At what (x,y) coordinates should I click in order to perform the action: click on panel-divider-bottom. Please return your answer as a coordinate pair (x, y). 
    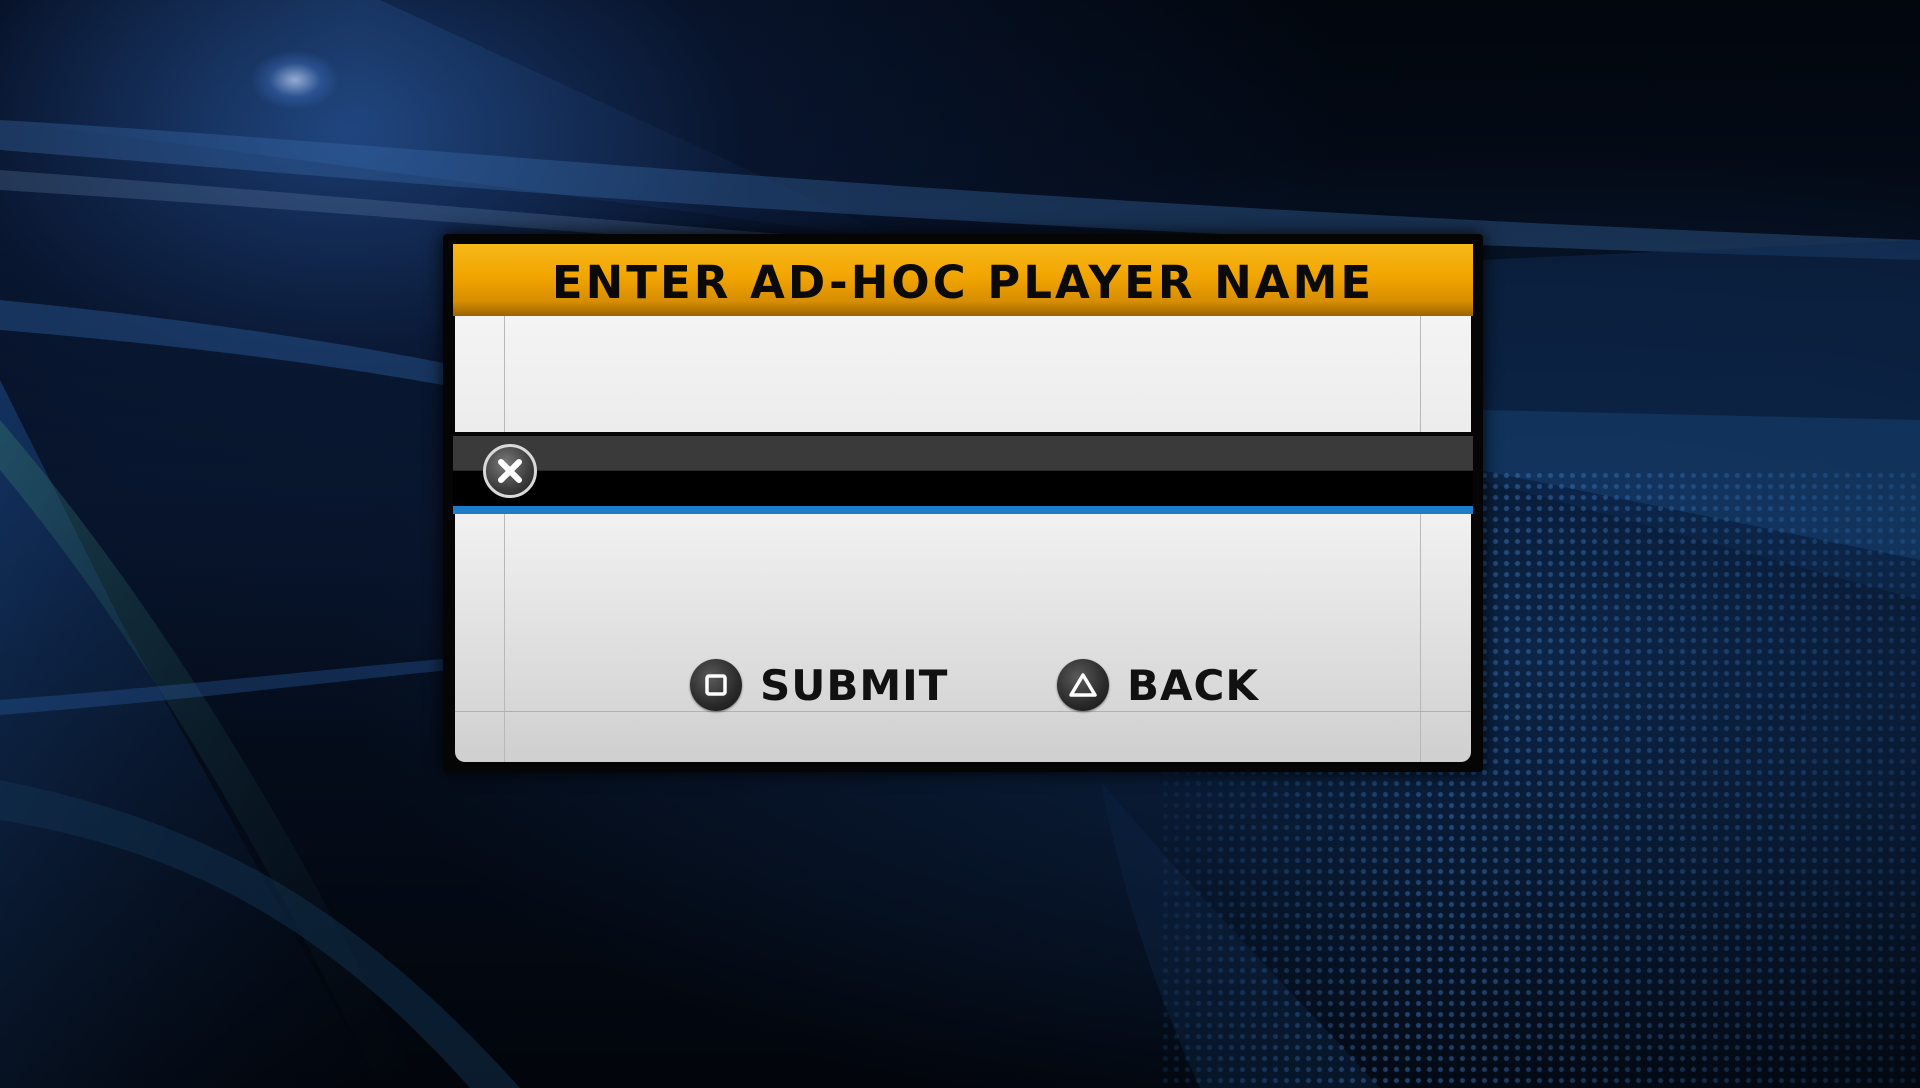
    Looking at the image, I should click on (963, 711).